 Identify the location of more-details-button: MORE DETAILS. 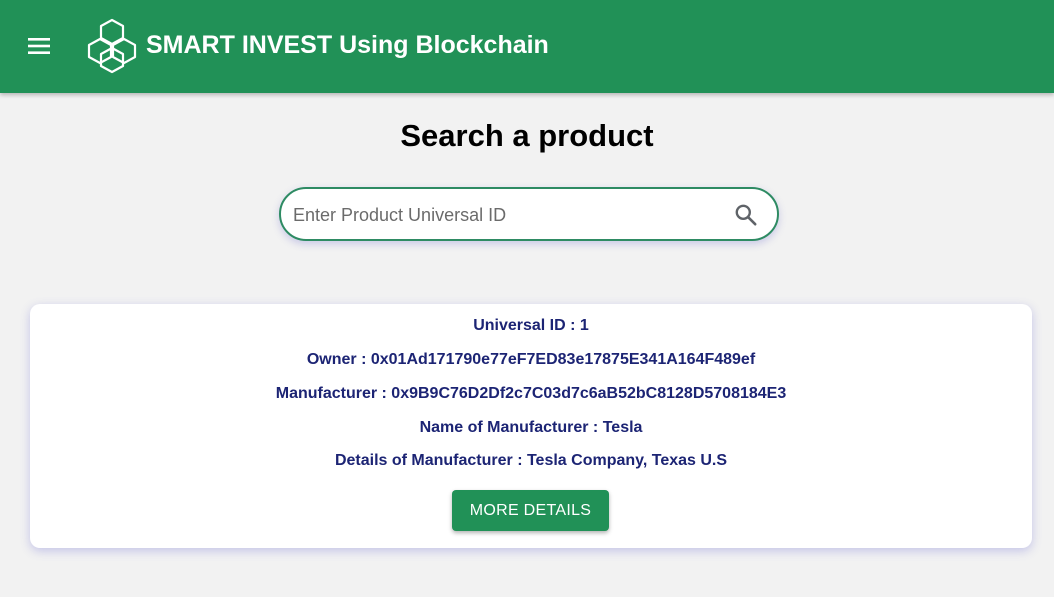
(530, 510).